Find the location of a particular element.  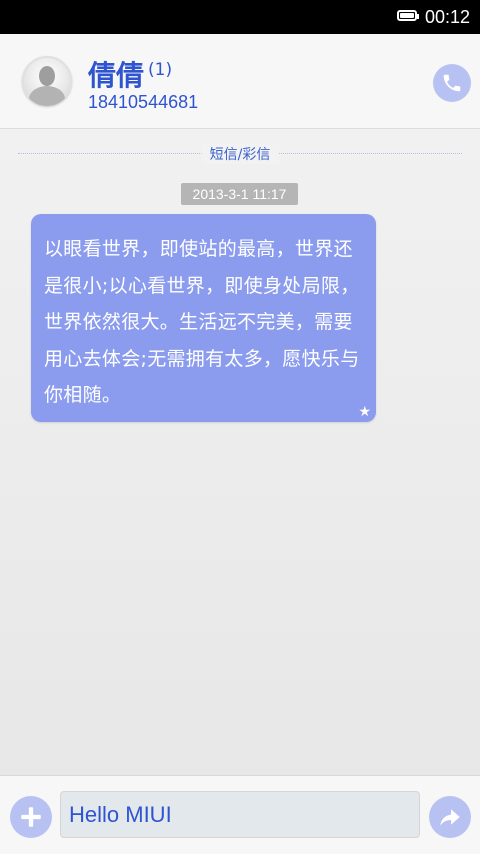

phone-icon is located at coordinates (452, 83).